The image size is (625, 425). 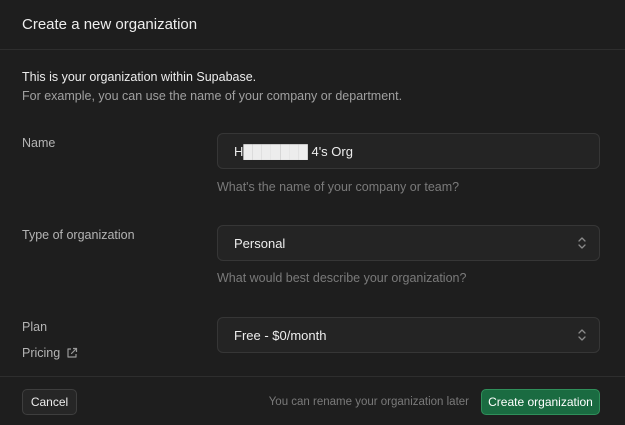 I want to click on pricing-link-label: Pricing, so click(x=41, y=353).